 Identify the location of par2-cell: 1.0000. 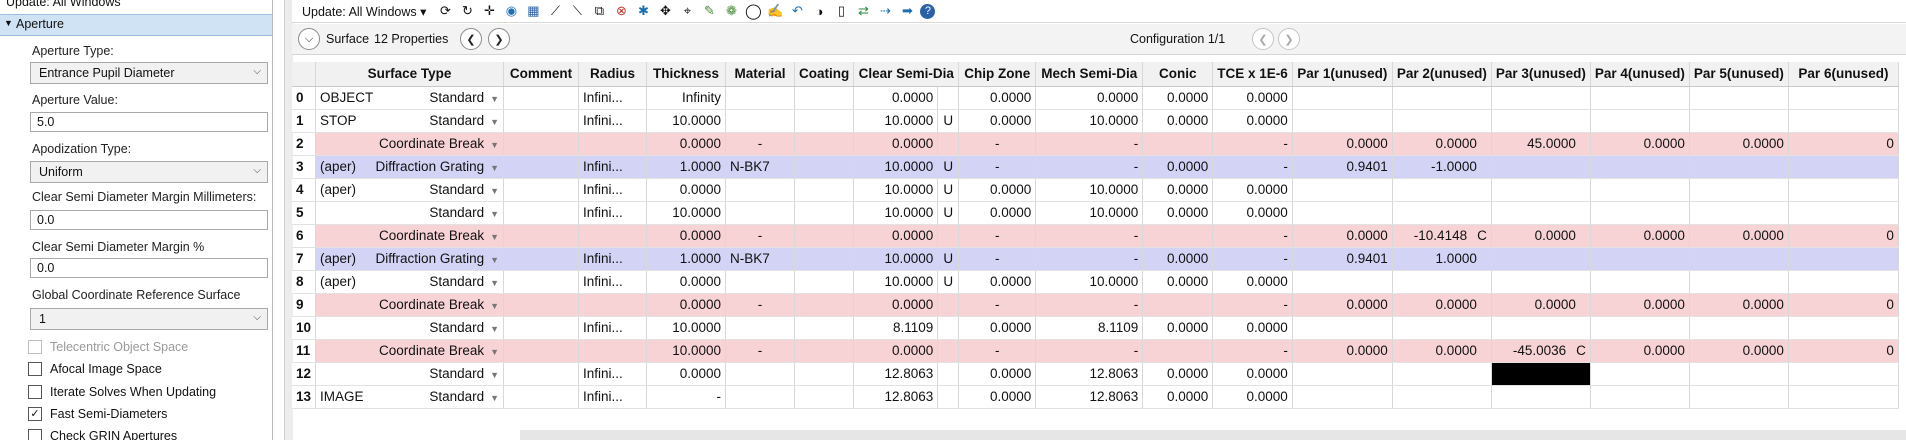
(1442, 259).